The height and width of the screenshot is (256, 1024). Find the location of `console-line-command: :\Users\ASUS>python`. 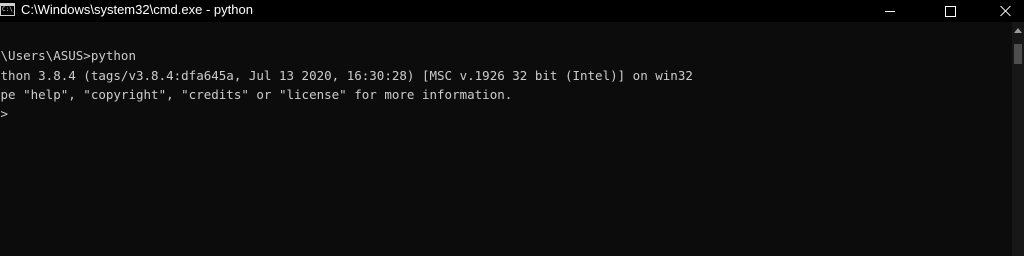

console-line-command: :\Users\ASUS>python is located at coordinates (68, 55).